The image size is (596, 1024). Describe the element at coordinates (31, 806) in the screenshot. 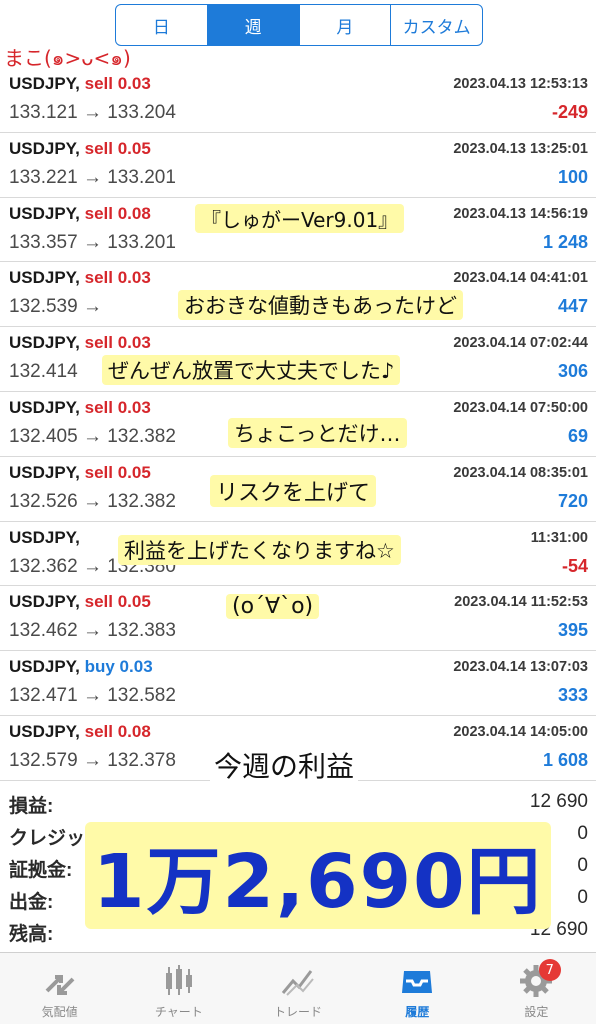

I see `summary-label: 損益:` at that location.